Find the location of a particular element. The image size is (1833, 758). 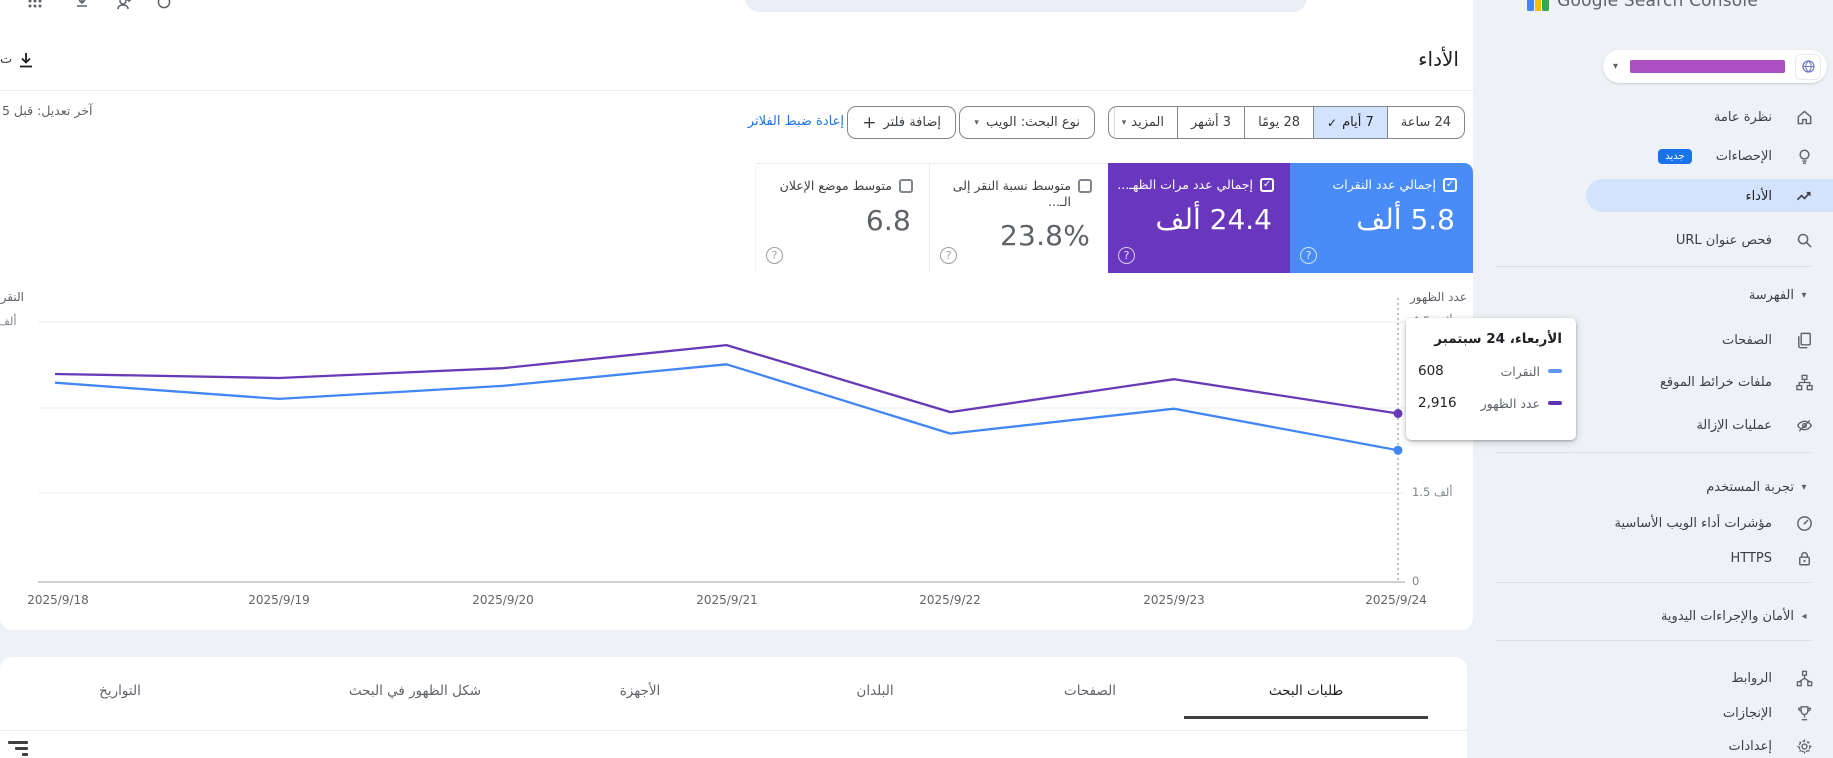

metric-value: 5.8 ألف is located at coordinates (1405, 219).